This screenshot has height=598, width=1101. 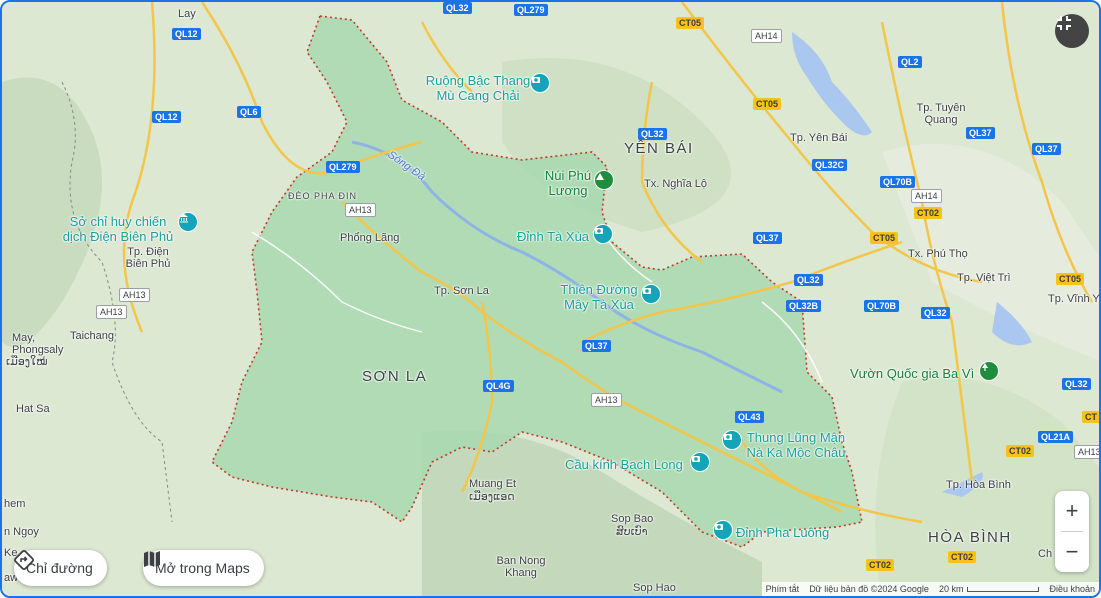 What do you see at coordinates (804, 306) in the screenshot?
I see `road-shield: QL32B` at bounding box center [804, 306].